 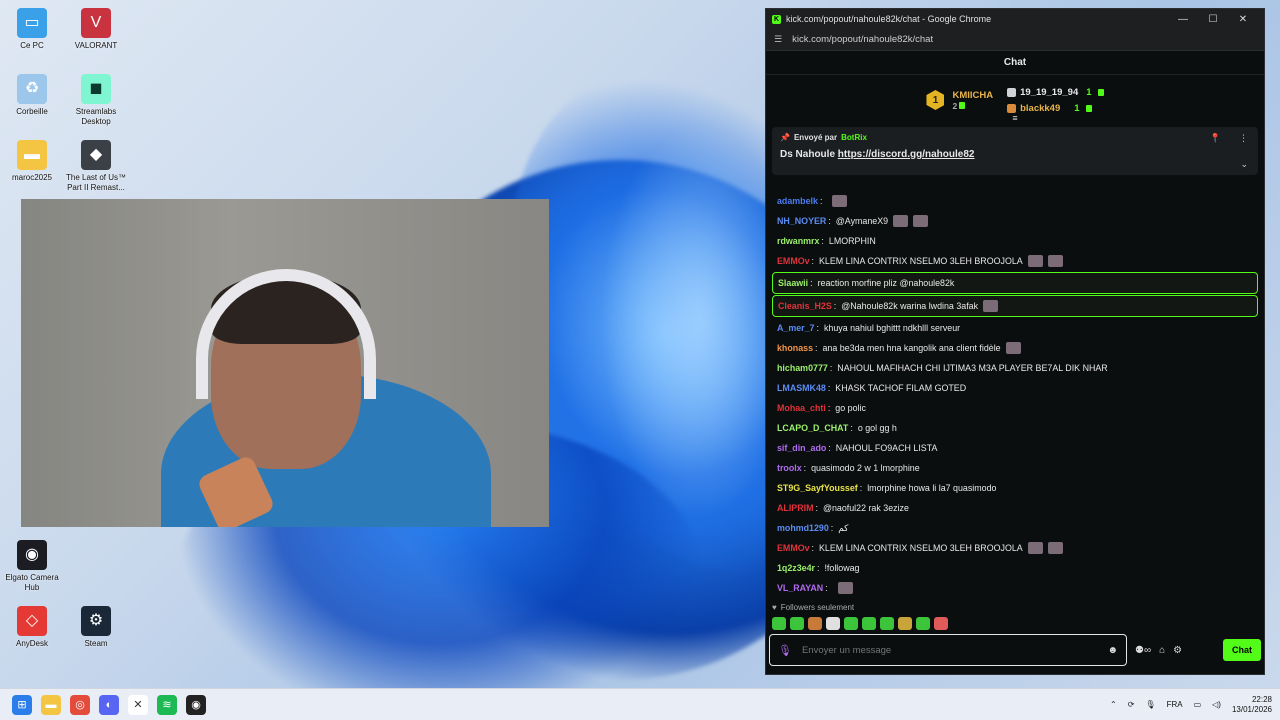 I want to click on chat-username: Mohaa_chti, so click(x=801, y=408).